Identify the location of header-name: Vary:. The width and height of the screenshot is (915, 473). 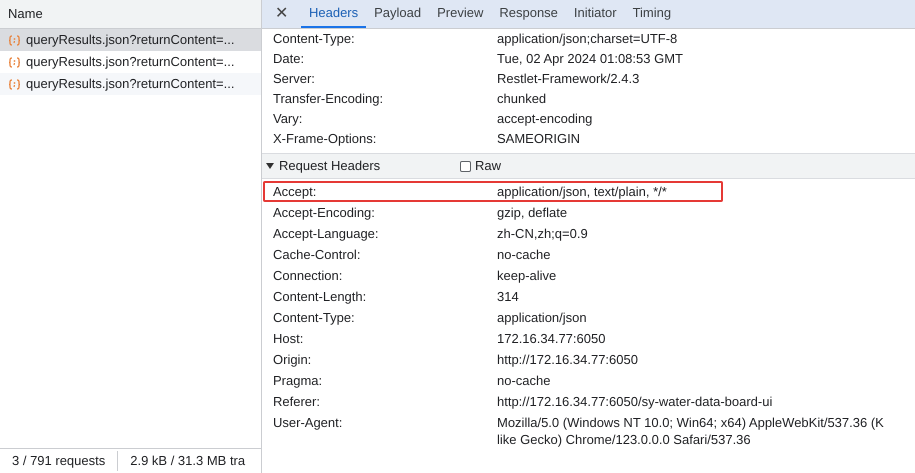
(288, 119).